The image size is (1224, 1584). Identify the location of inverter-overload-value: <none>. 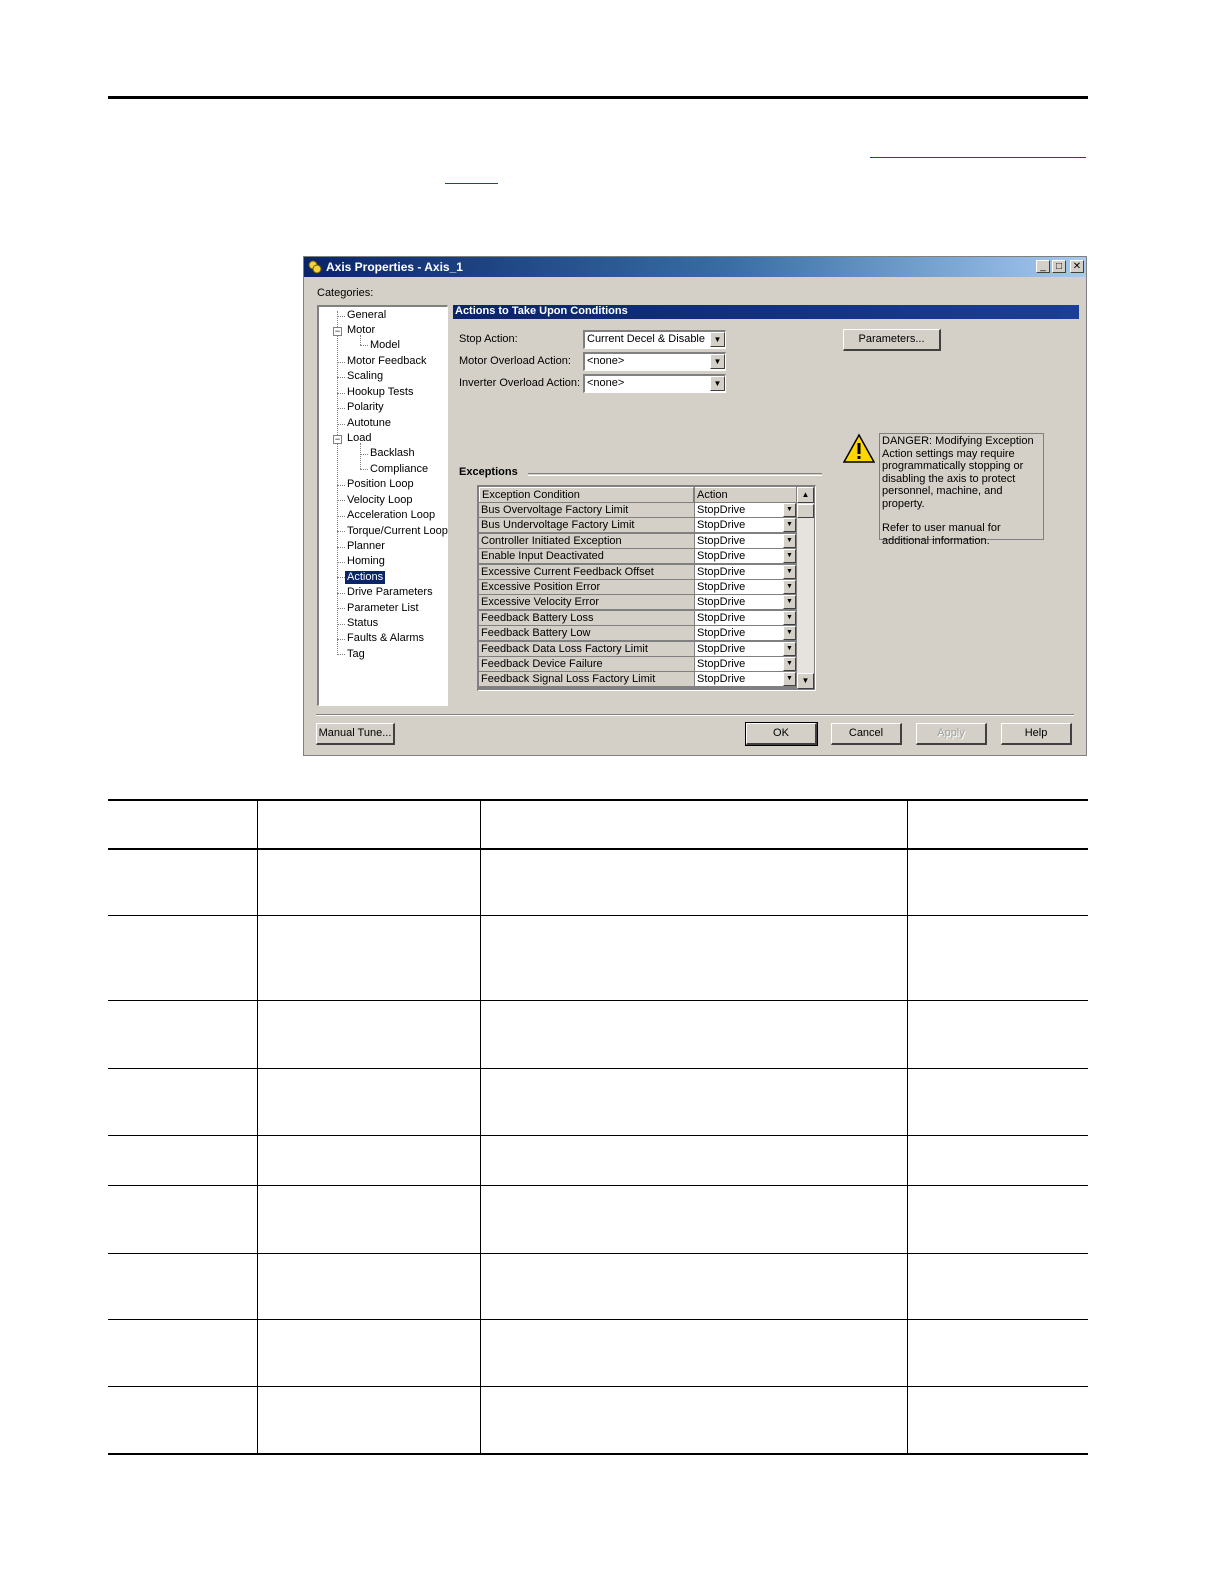
(606, 383).